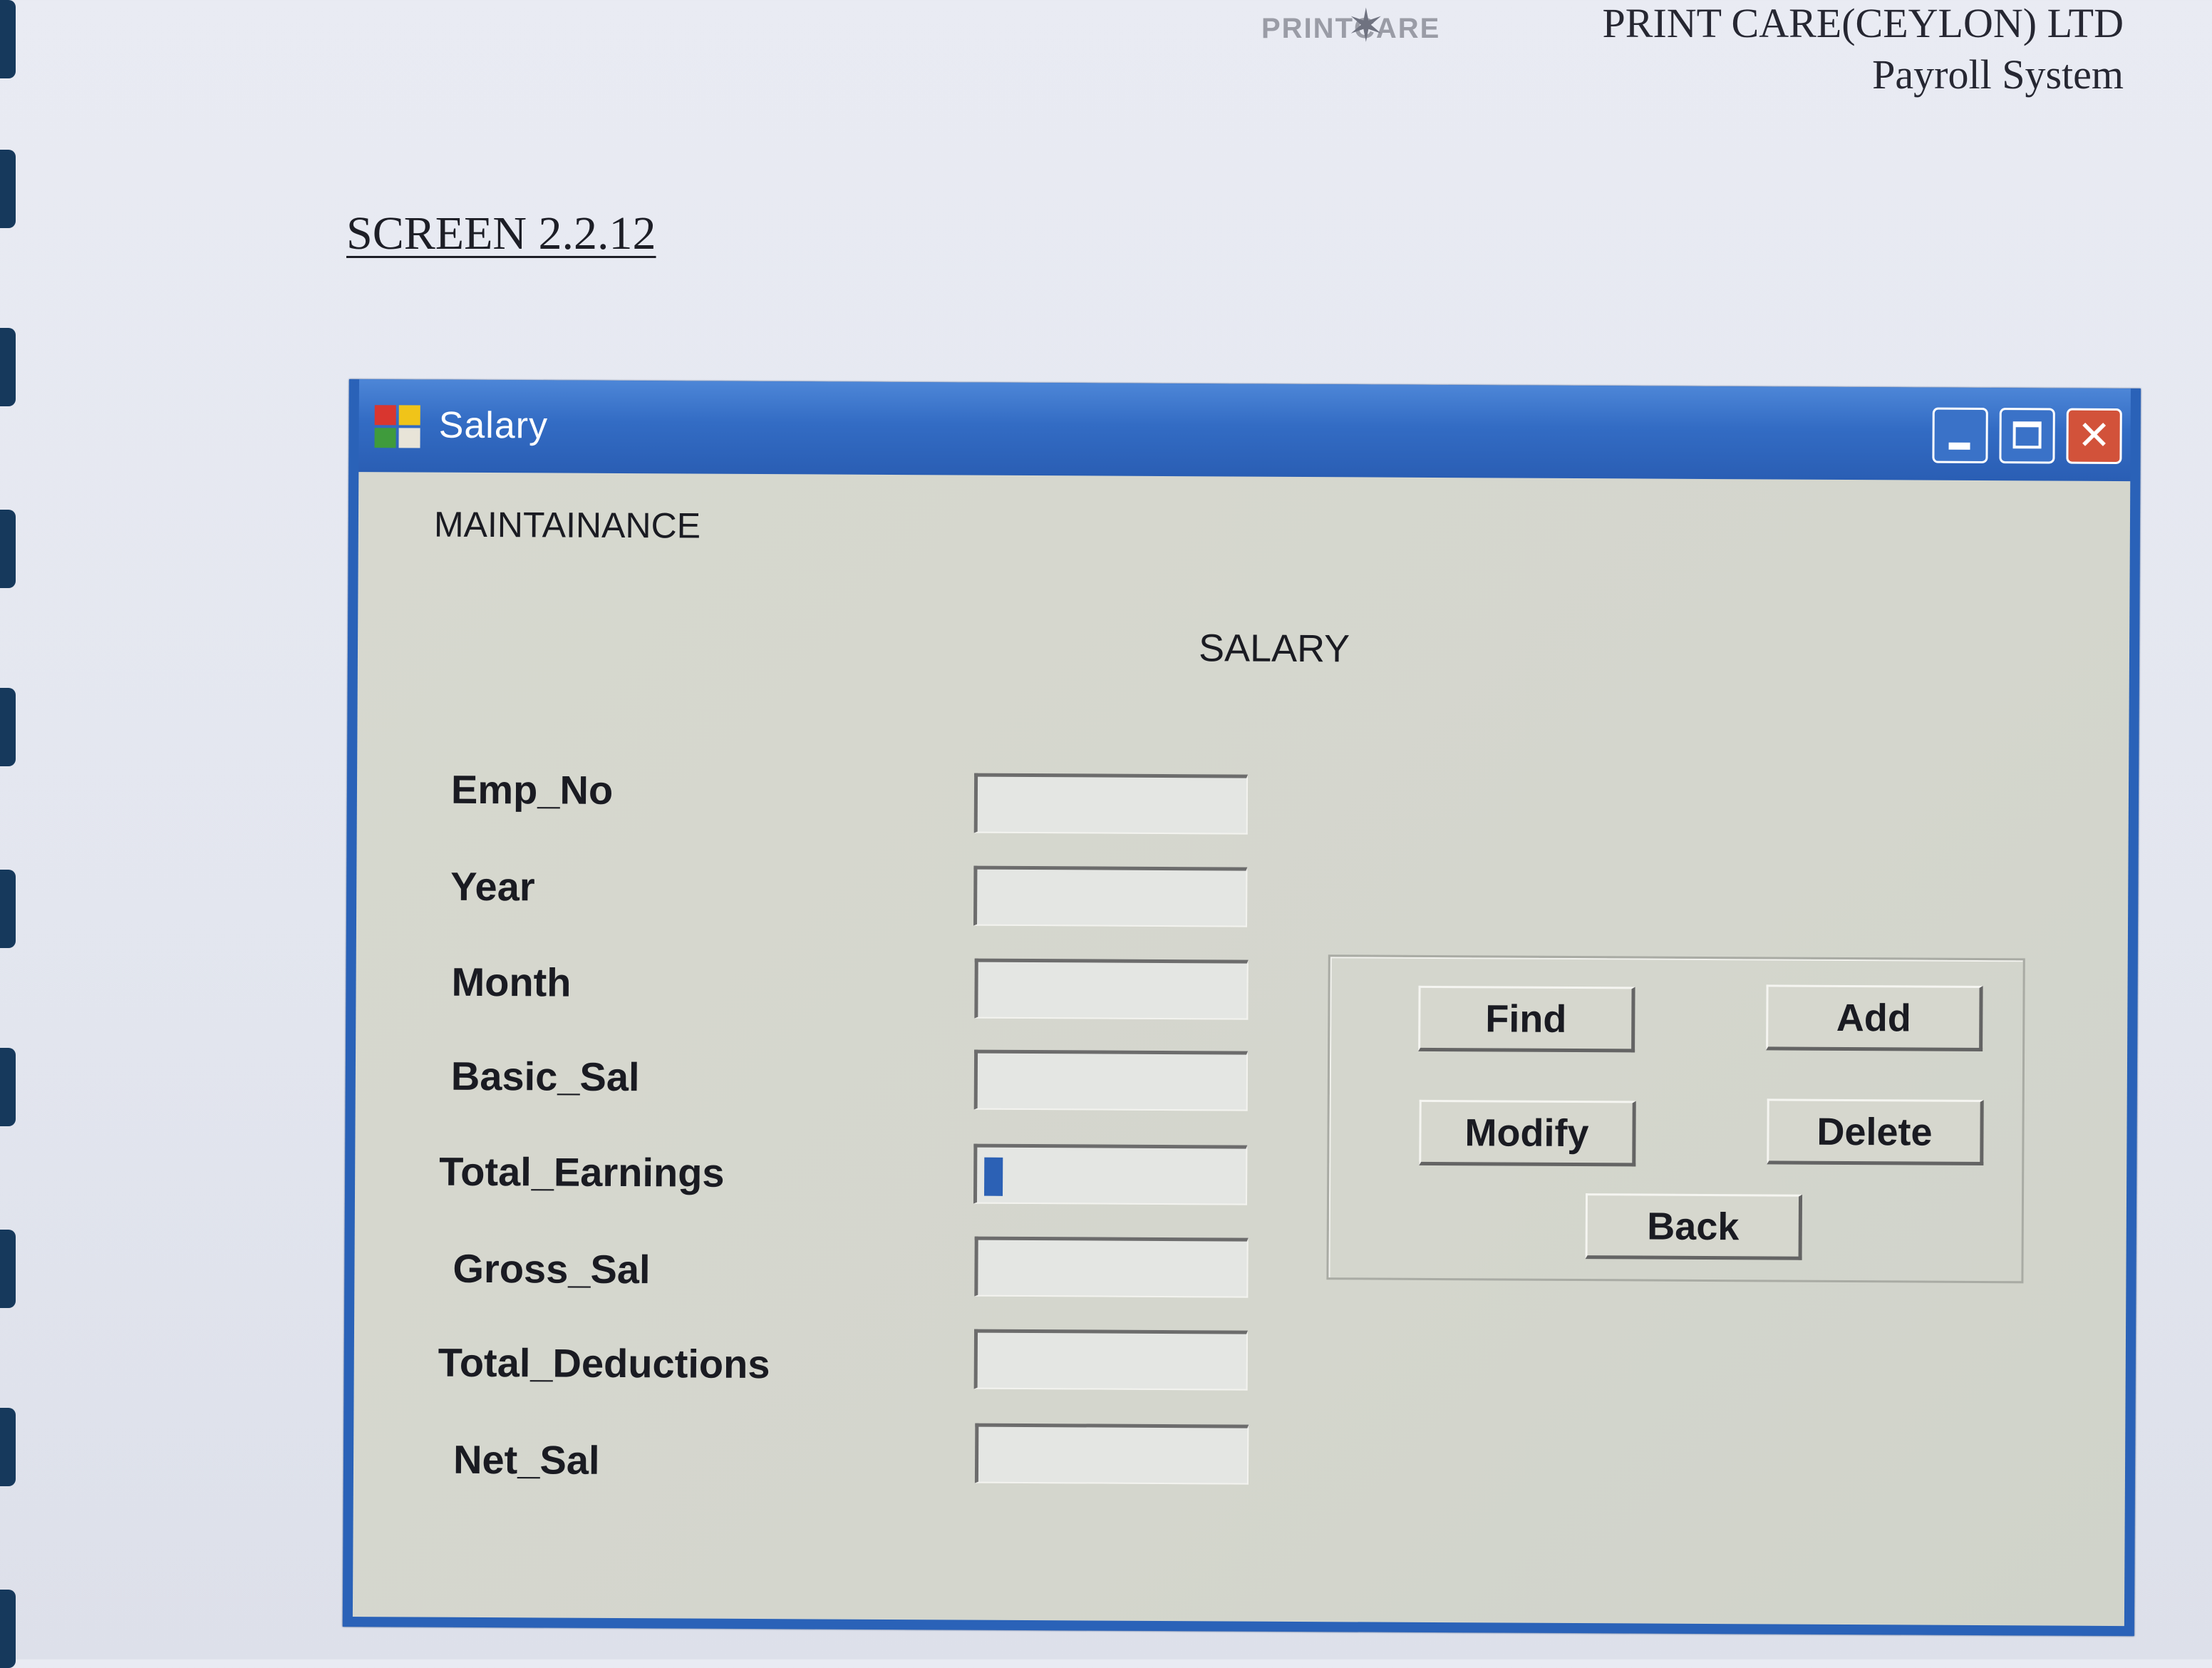 The image size is (2212, 1668). What do you see at coordinates (1274, 649) in the screenshot?
I see `form-title: SALARY` at bounding box center [1274, 649].